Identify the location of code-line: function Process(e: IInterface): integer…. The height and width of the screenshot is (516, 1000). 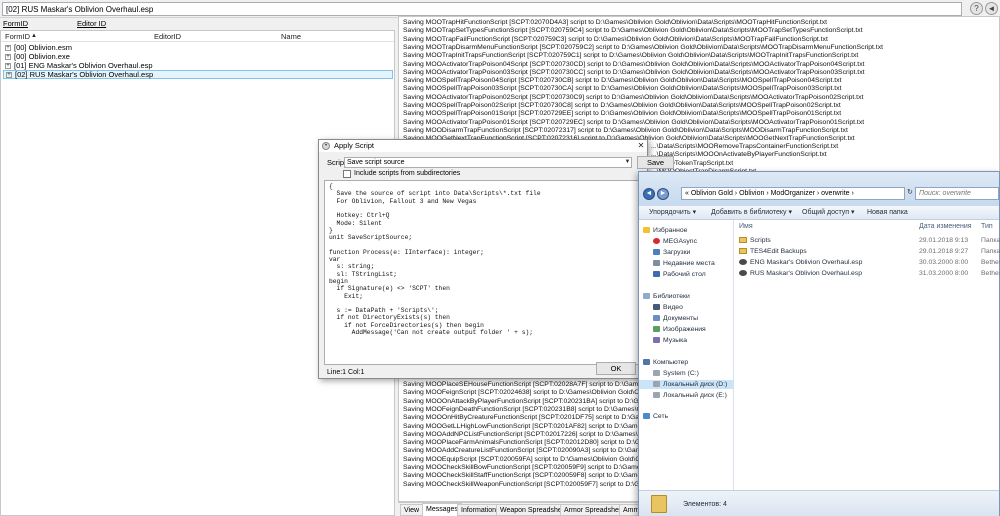
(406, 252).